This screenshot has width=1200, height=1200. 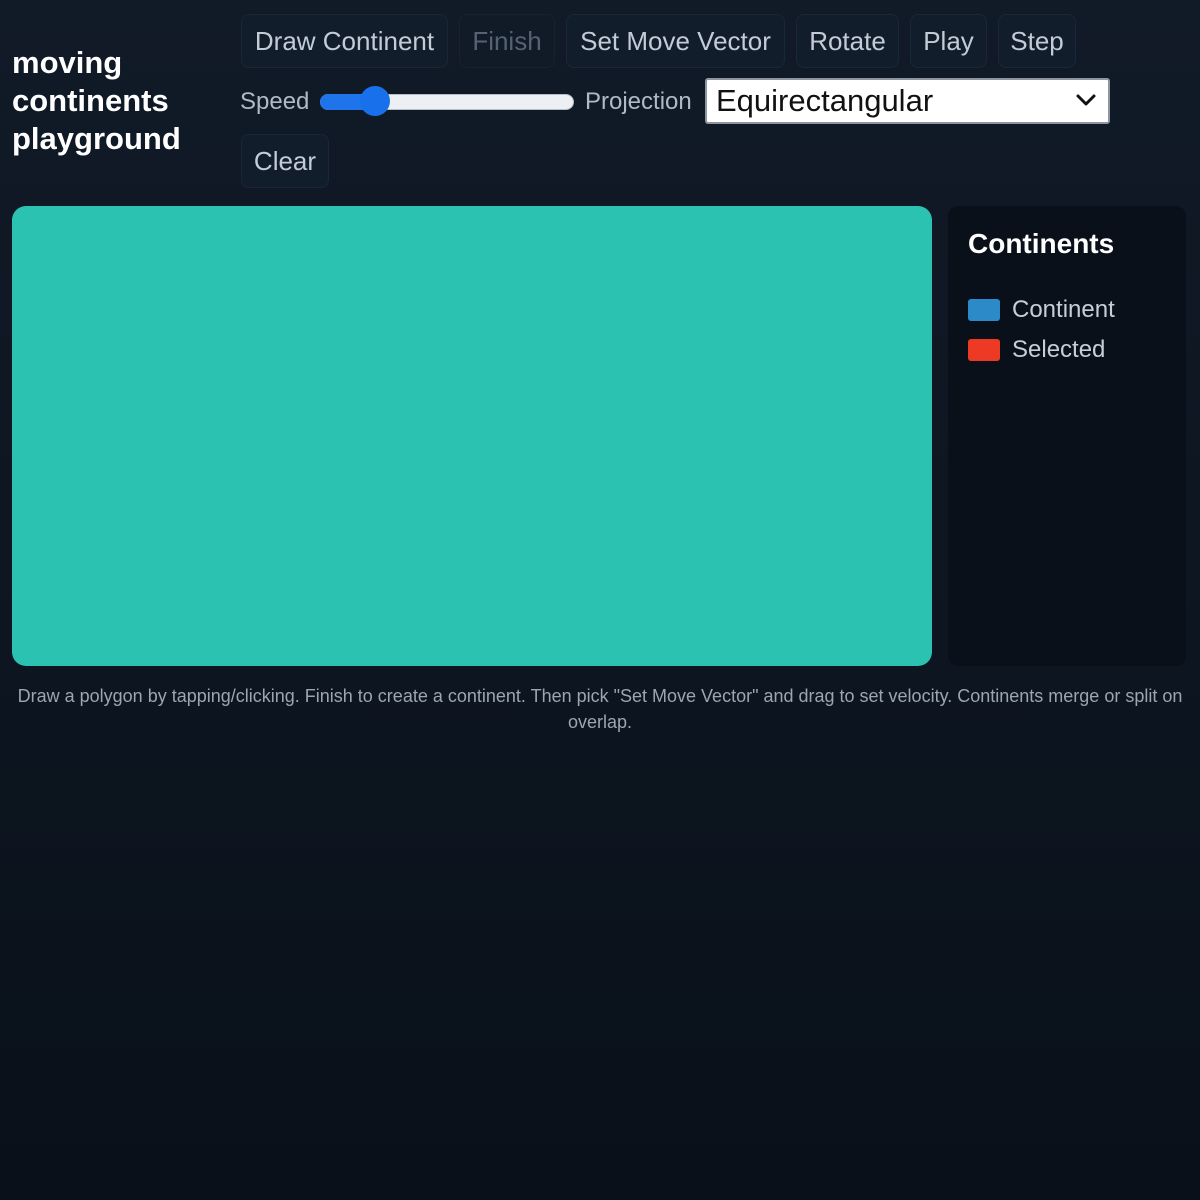 I want to click on speed-label: Speed, so click(x=275, y=101).